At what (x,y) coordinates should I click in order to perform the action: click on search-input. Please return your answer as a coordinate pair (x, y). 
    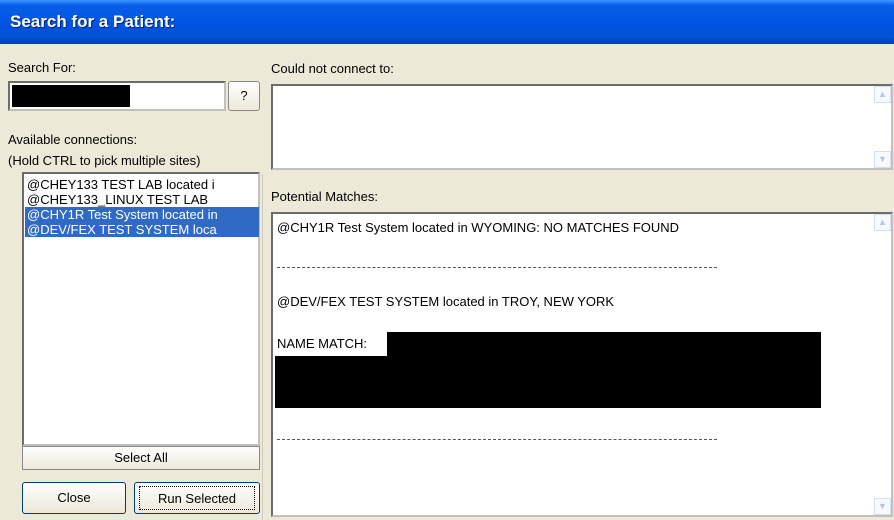
    Looking at the image, I should click on (117, 96).